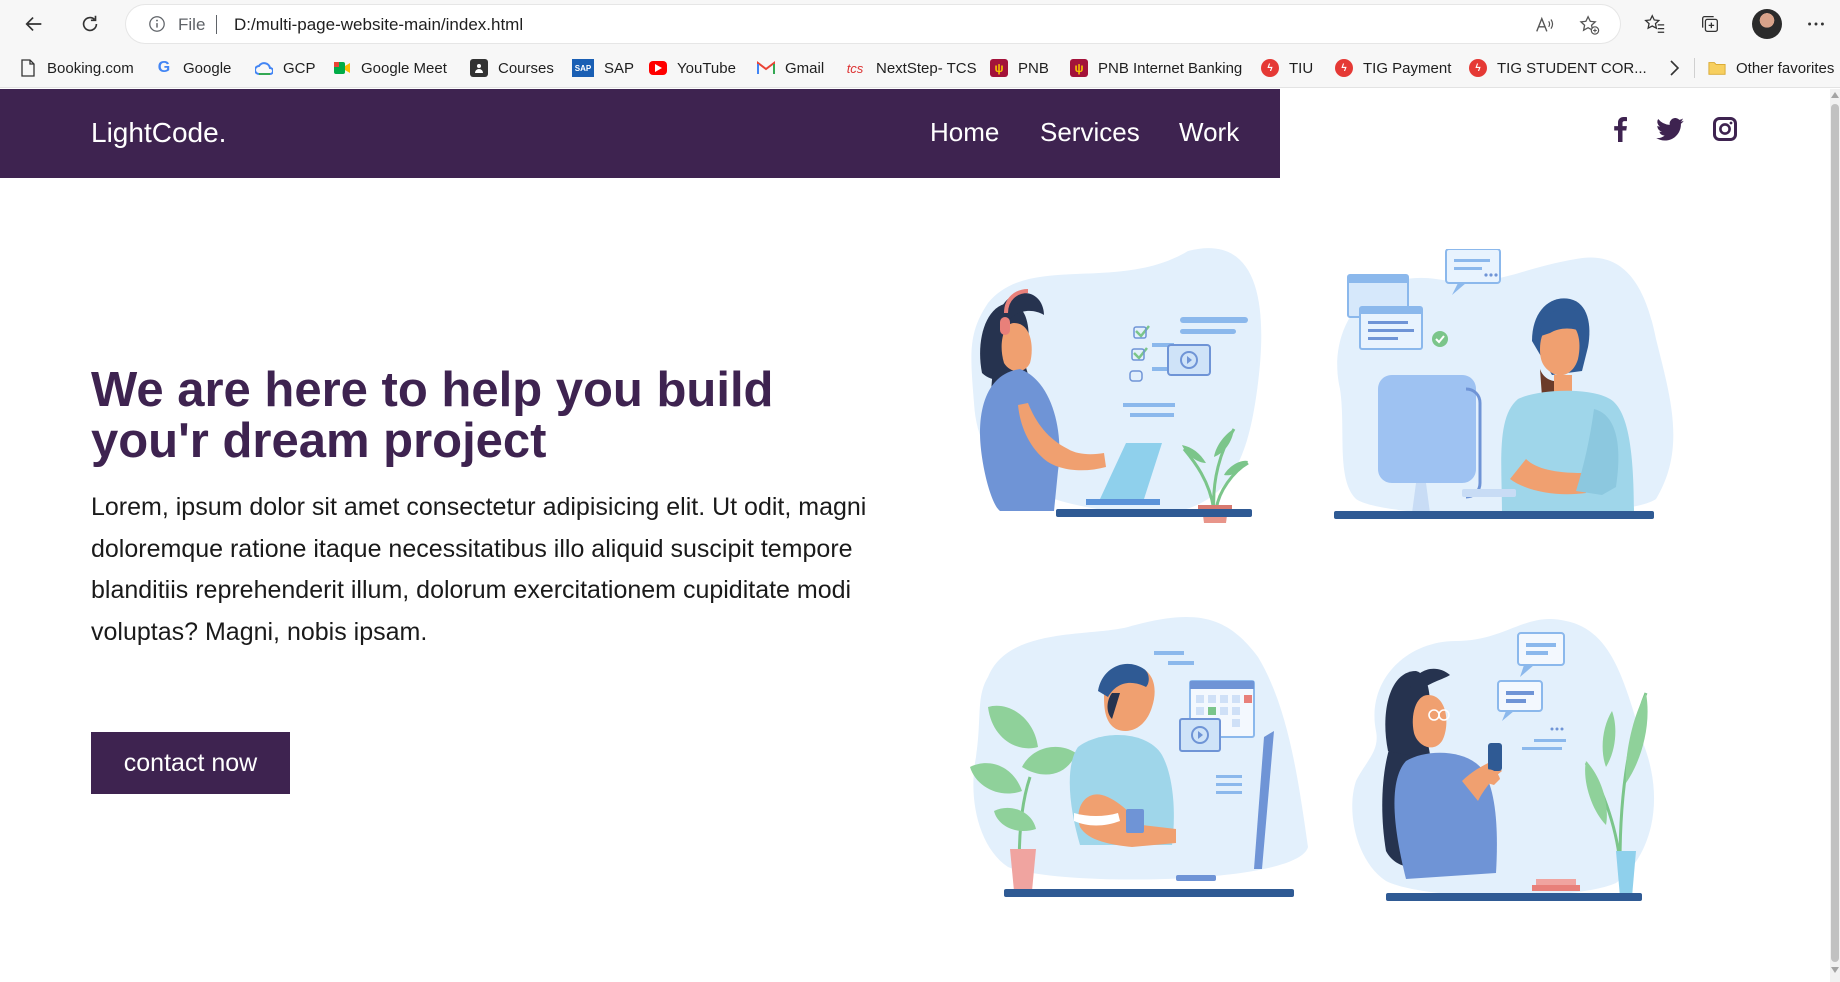 This screenshot has height=982, width=1840. I want to click on gcp-icon, so click(264, 68).